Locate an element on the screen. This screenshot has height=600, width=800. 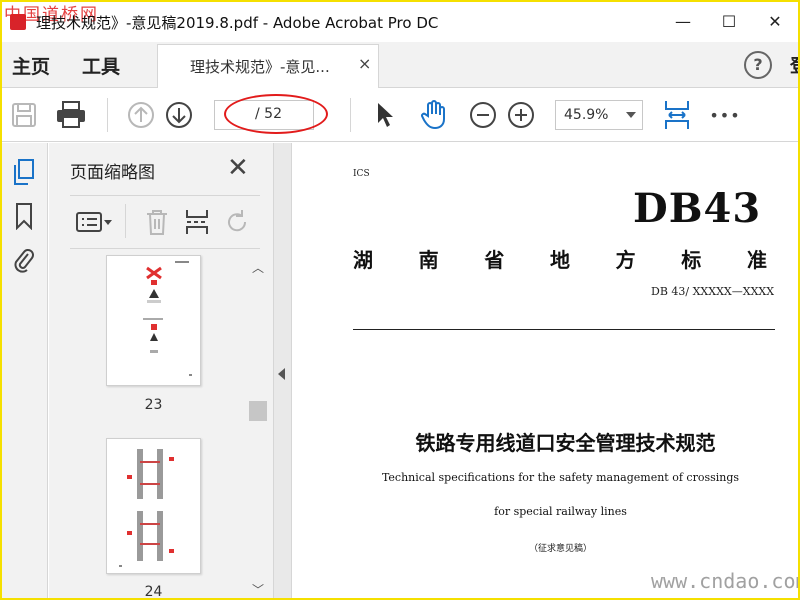
watermark-url: www.cndao.com is located at coordinates (725, 581).